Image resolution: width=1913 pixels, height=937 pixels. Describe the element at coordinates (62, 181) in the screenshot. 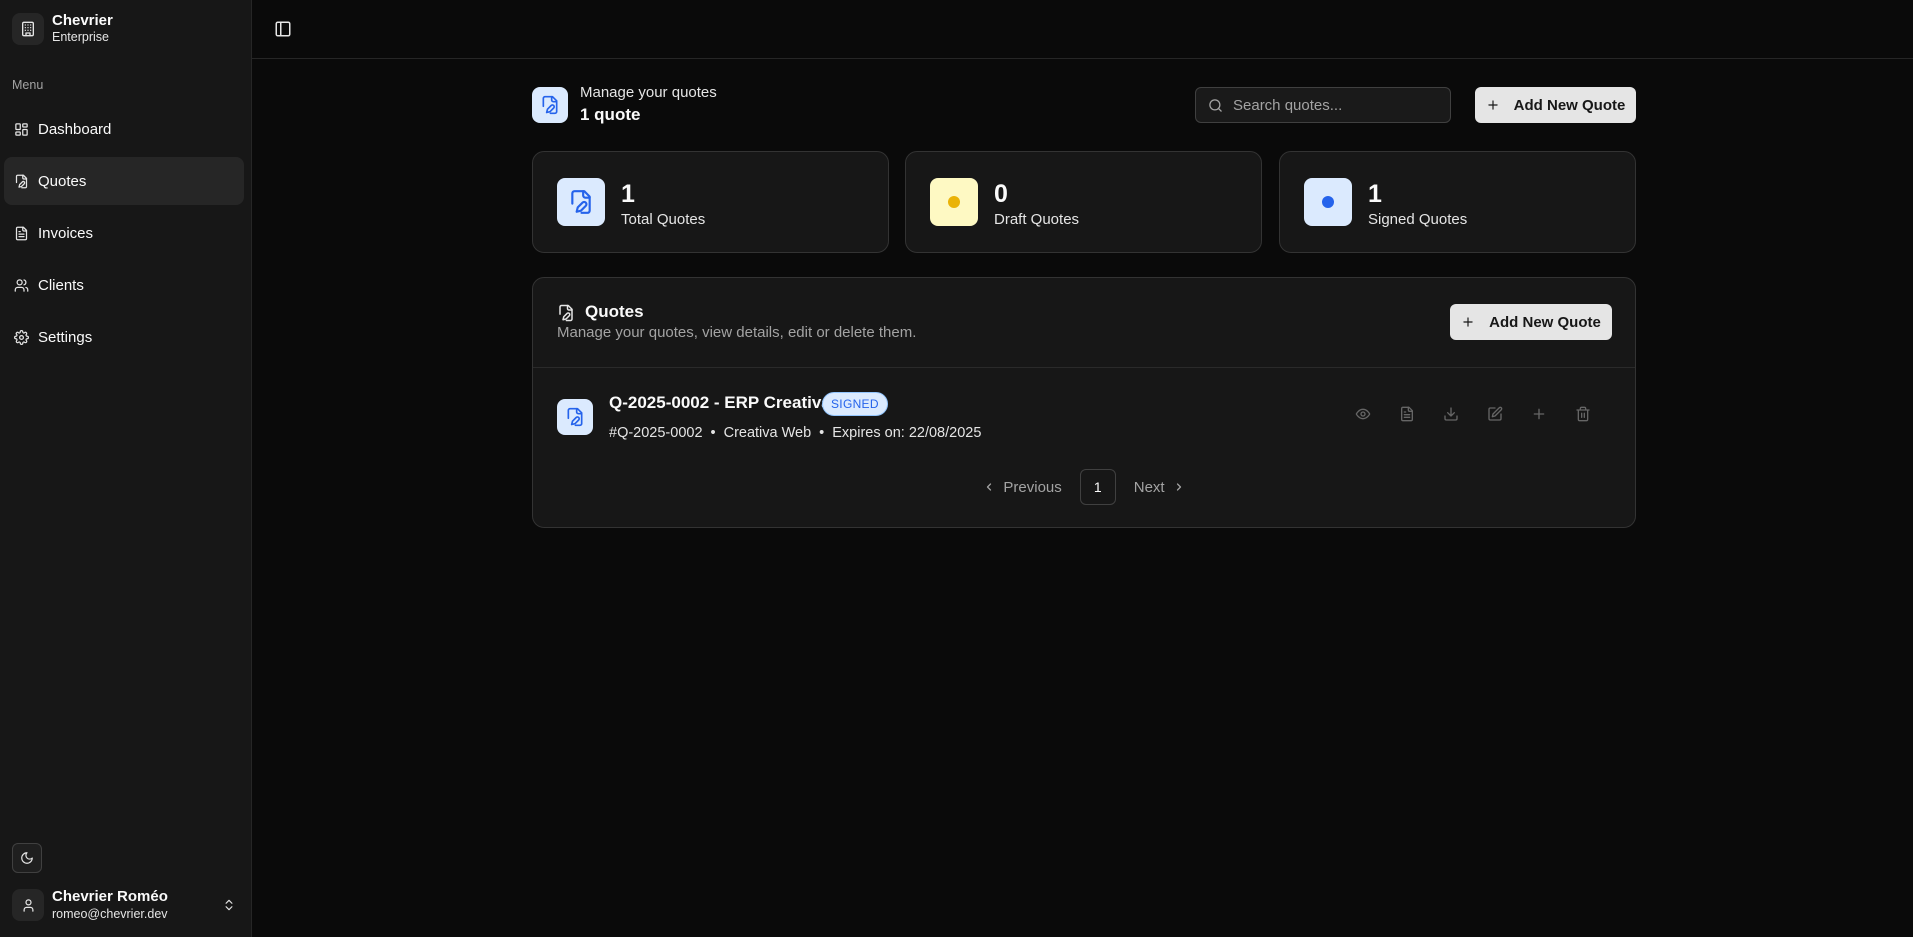

I see `sidebar-item-label: Quotes` at that location.